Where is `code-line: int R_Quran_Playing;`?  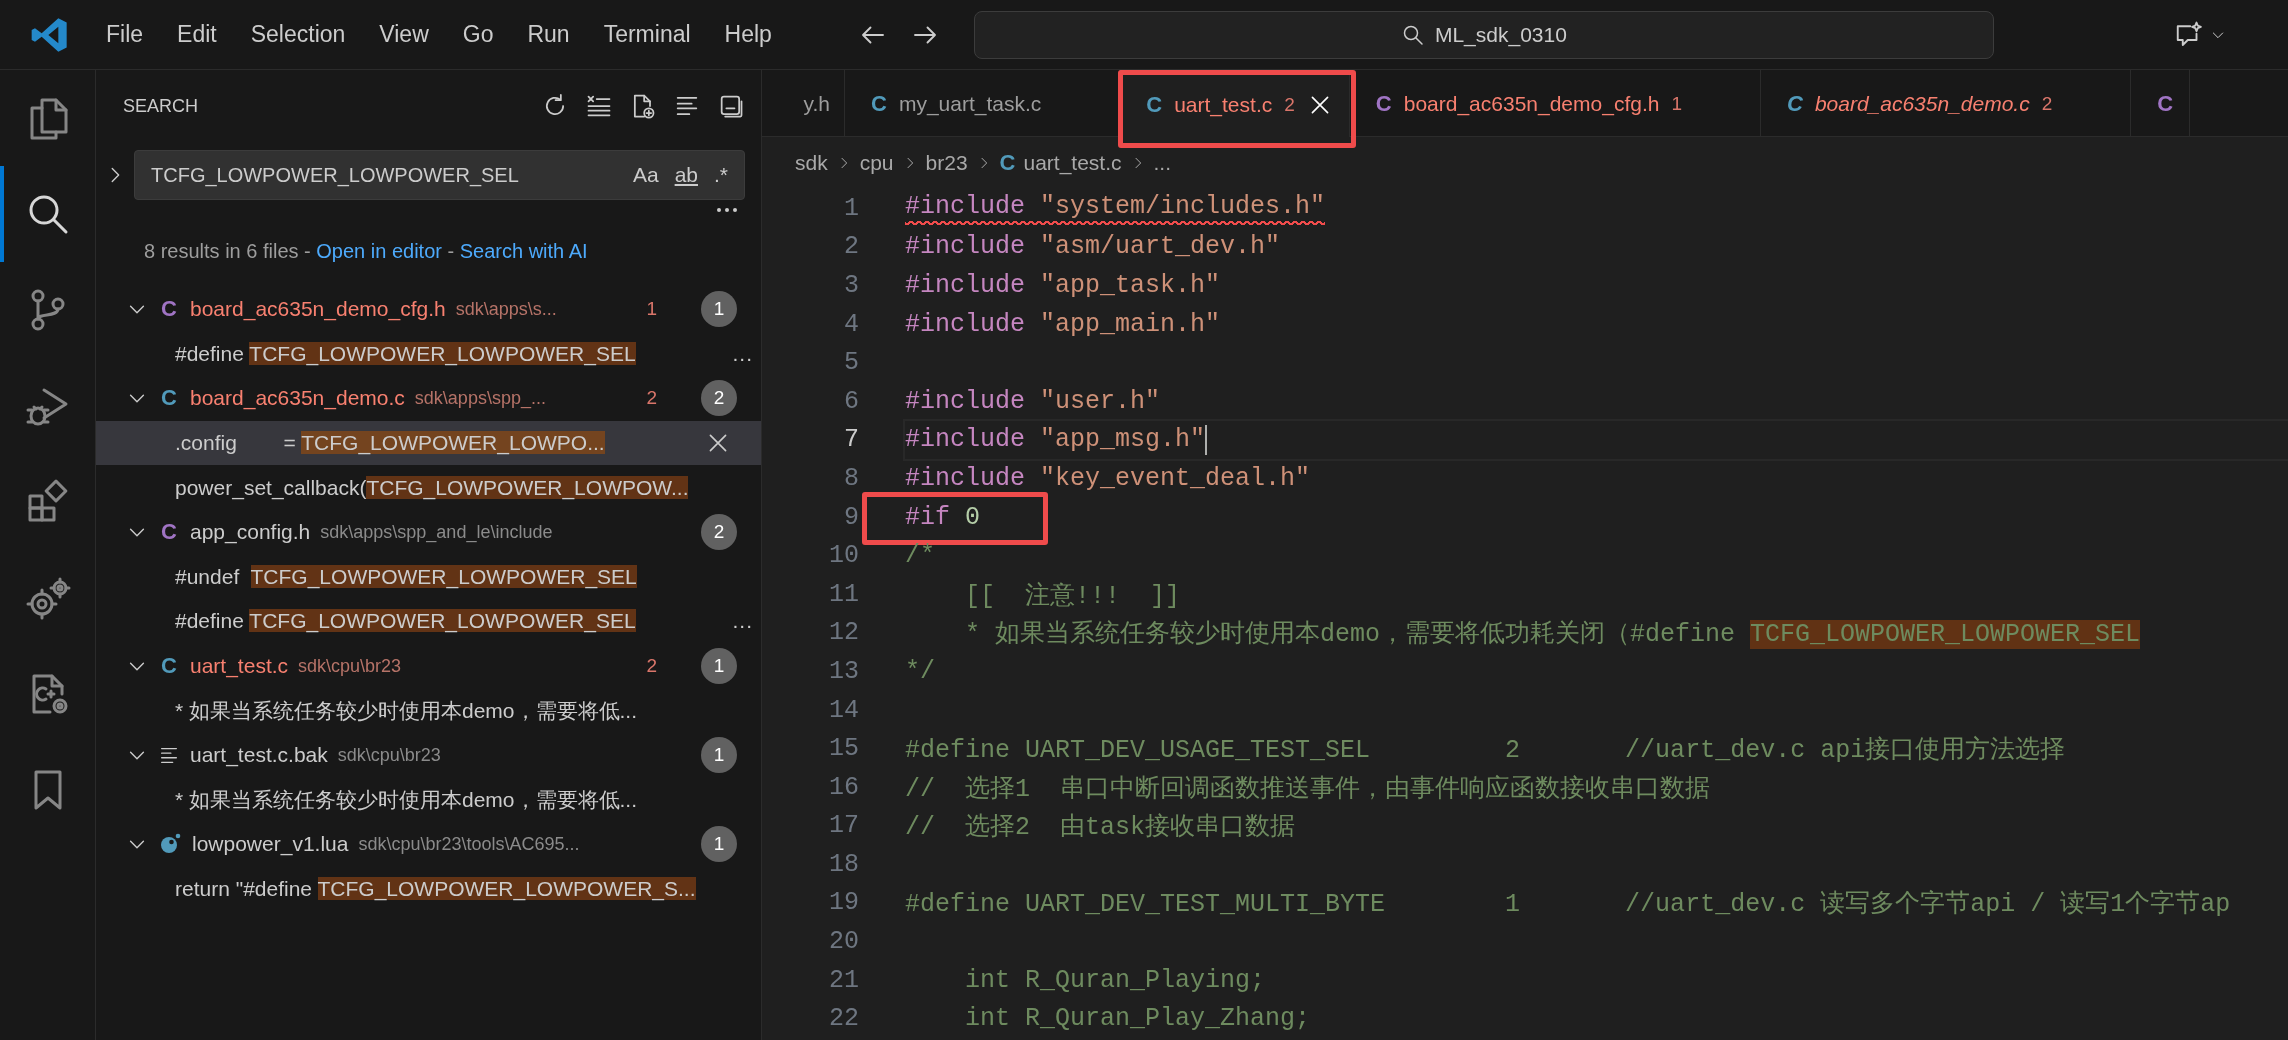 code-line: int R_Quran_Playing; is located at coordinates (1115, 980).